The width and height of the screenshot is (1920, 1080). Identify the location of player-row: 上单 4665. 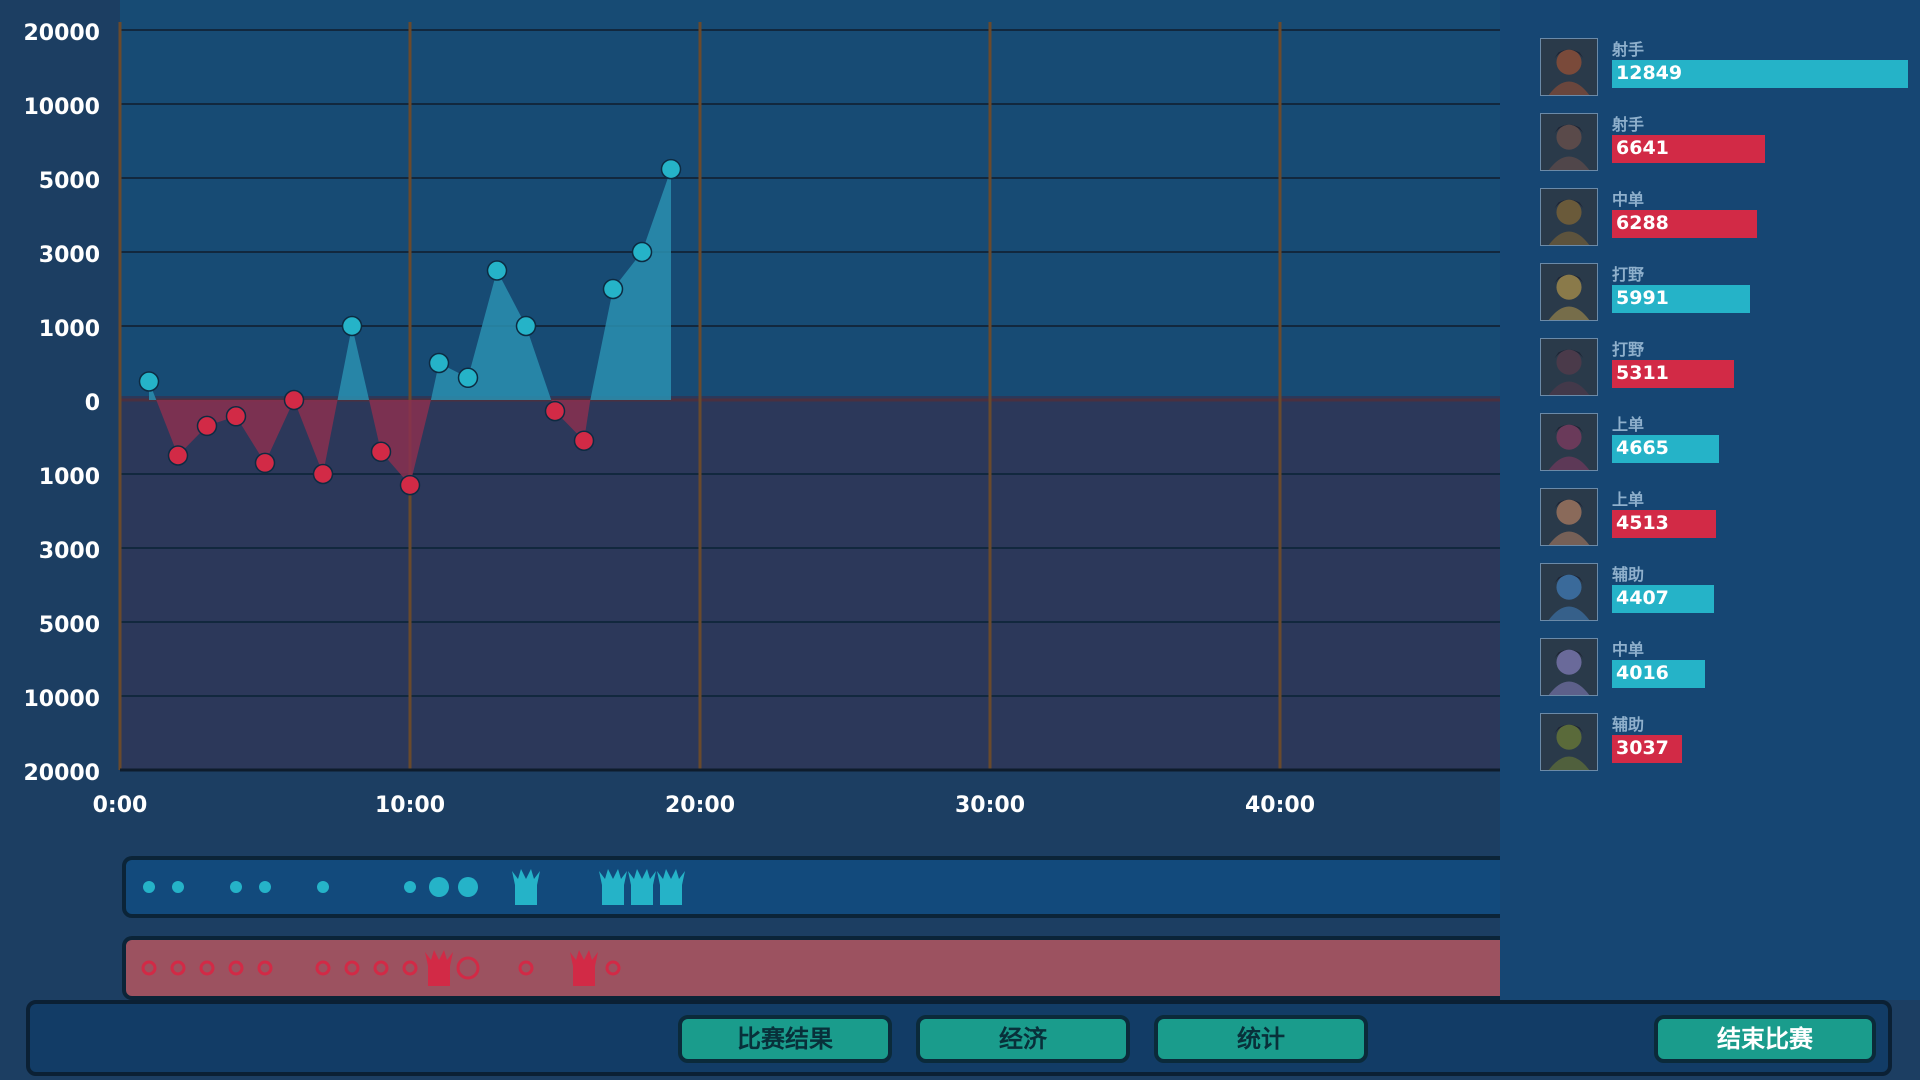
(1725, 443).